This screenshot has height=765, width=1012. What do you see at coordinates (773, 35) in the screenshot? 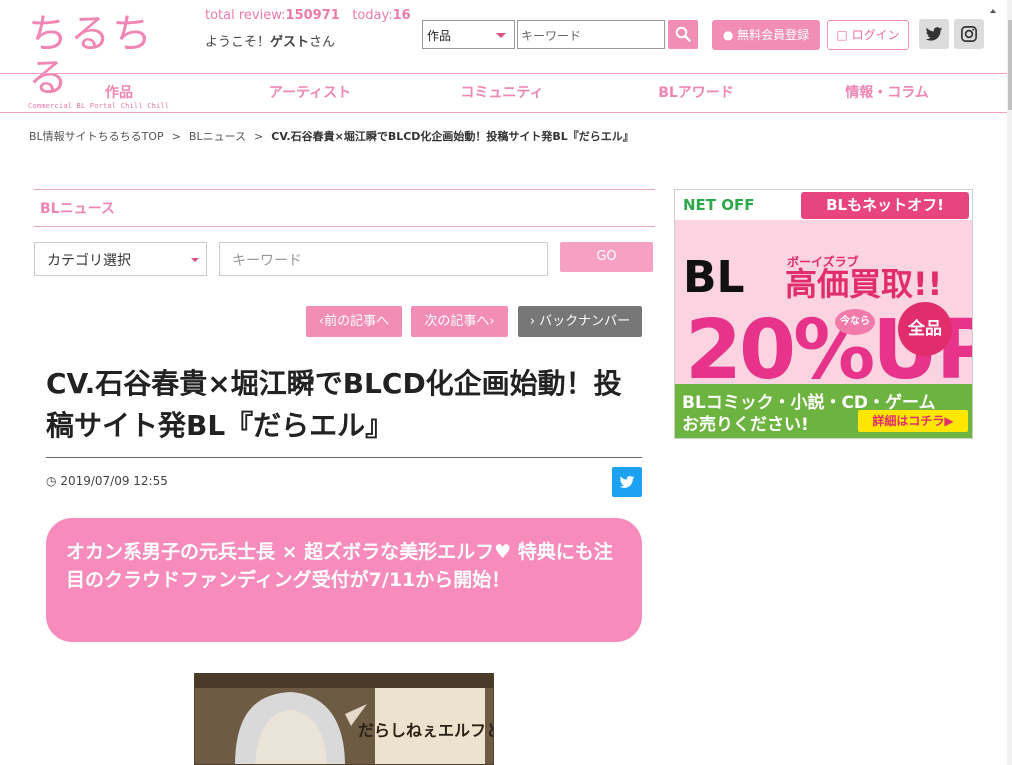
I see `register-label: 無料会員登録` at bounding box center [773, 35].